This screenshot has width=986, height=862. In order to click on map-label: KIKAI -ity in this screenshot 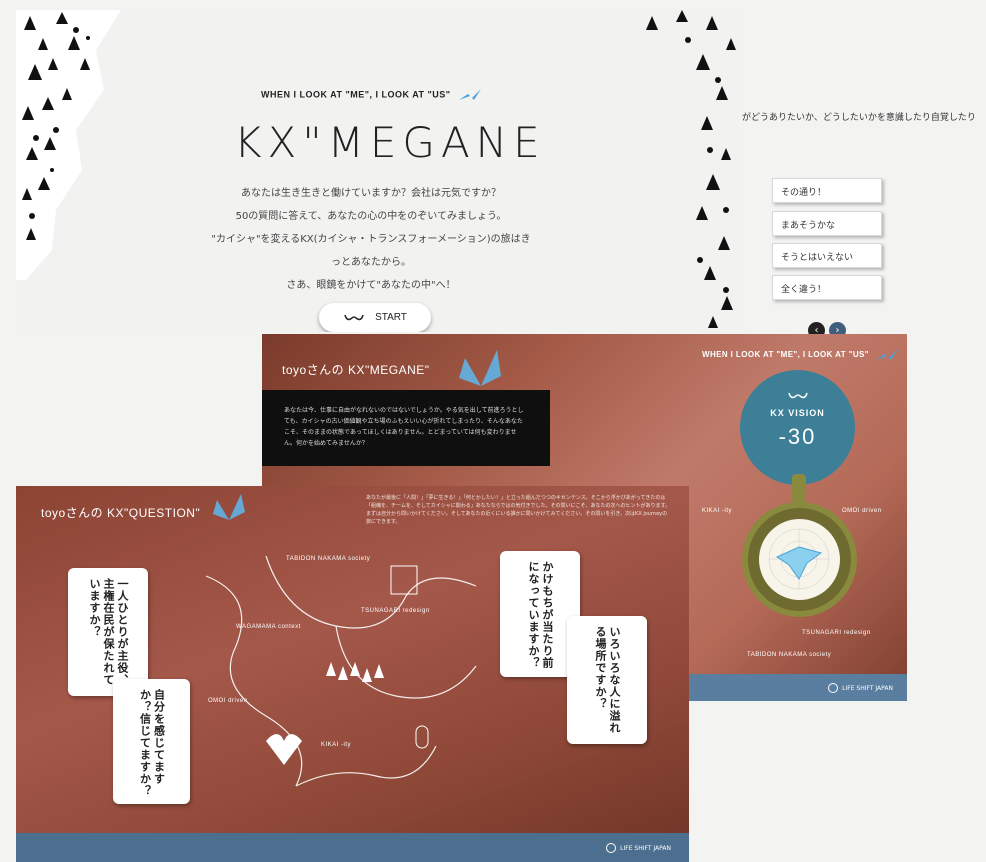, I will do `click(336, 745)`.